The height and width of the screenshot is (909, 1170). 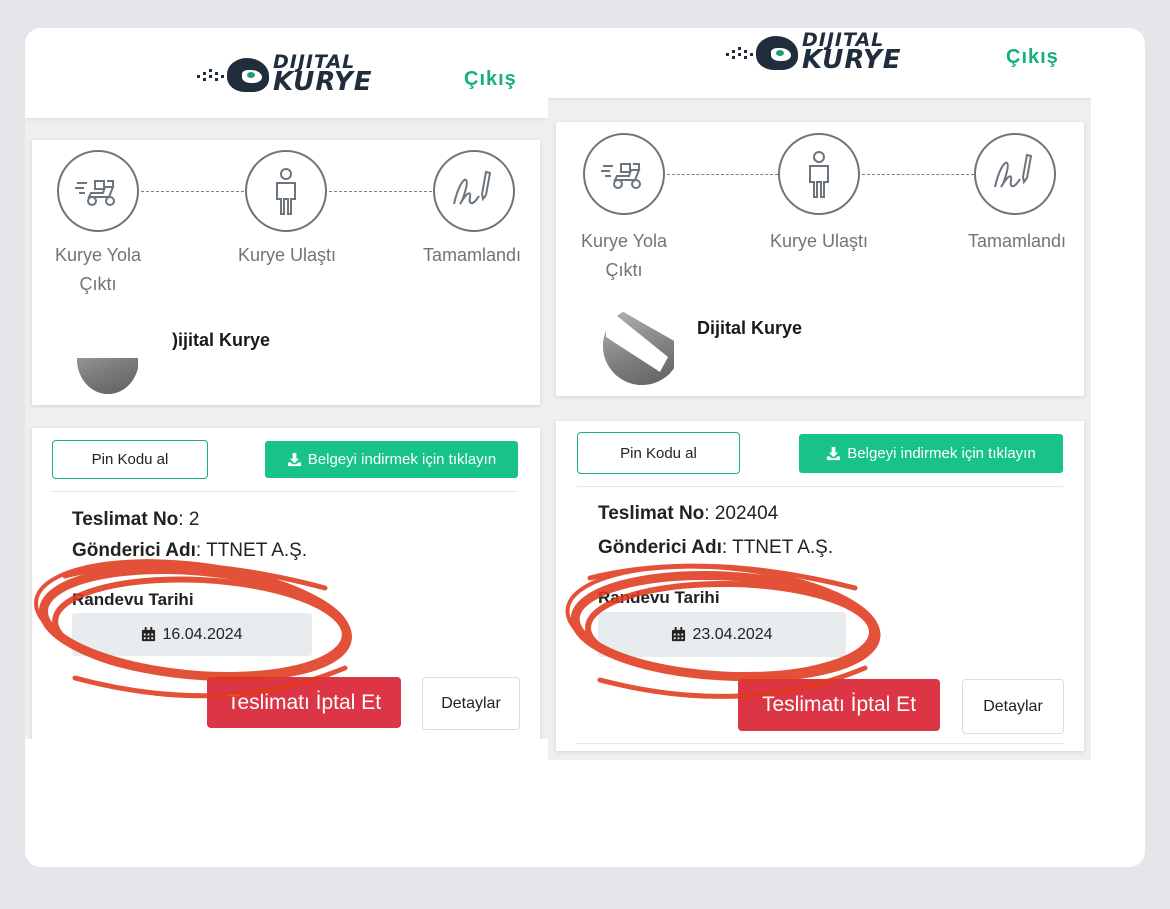 I want to click on appointment-date-field: 16.04.2024, so click(x=192, y=634).